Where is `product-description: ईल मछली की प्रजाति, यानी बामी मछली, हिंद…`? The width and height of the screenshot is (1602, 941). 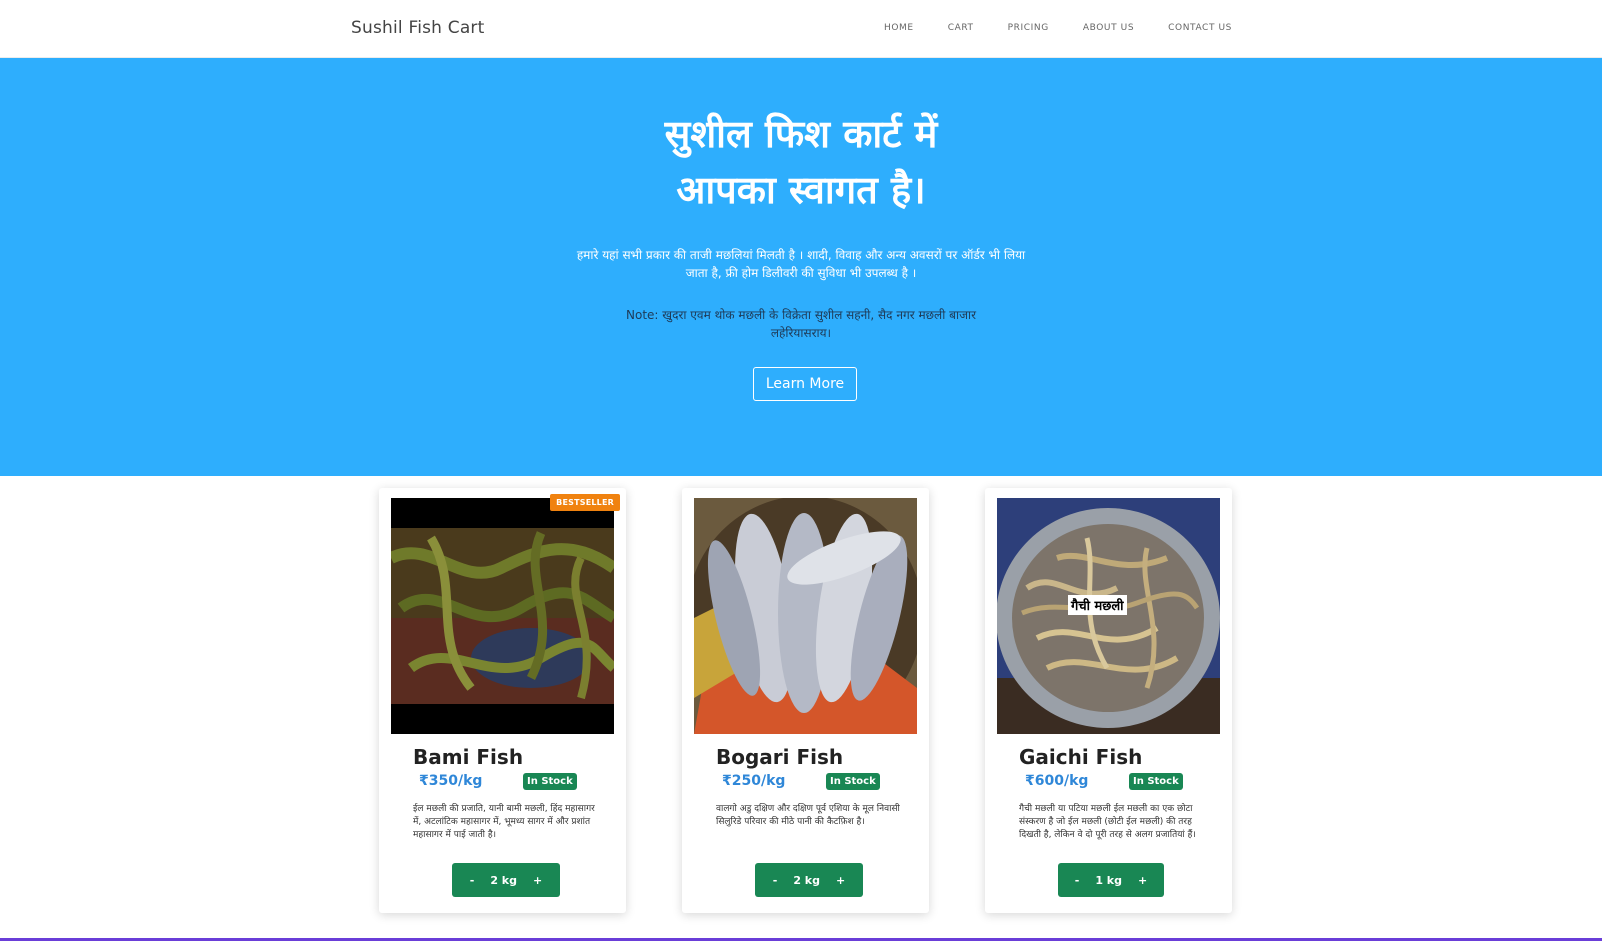 product-description: ईल मछली की प्रजाति, यानी बामी मछली, हिंद… is located at coordinates (504, 822).